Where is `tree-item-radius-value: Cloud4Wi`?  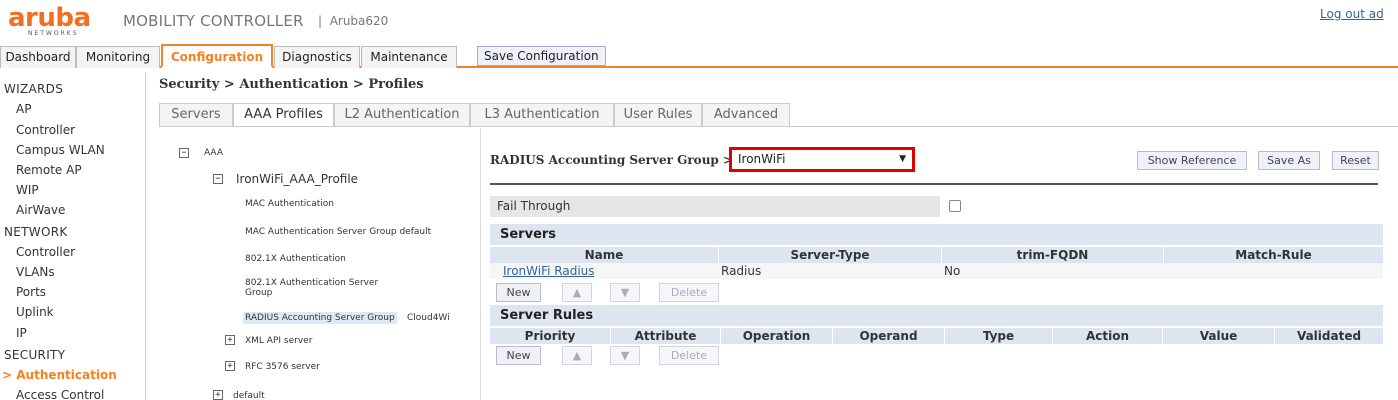
tree-item-radius-value: Cloud4Wi is located at coordinates (428, 318).